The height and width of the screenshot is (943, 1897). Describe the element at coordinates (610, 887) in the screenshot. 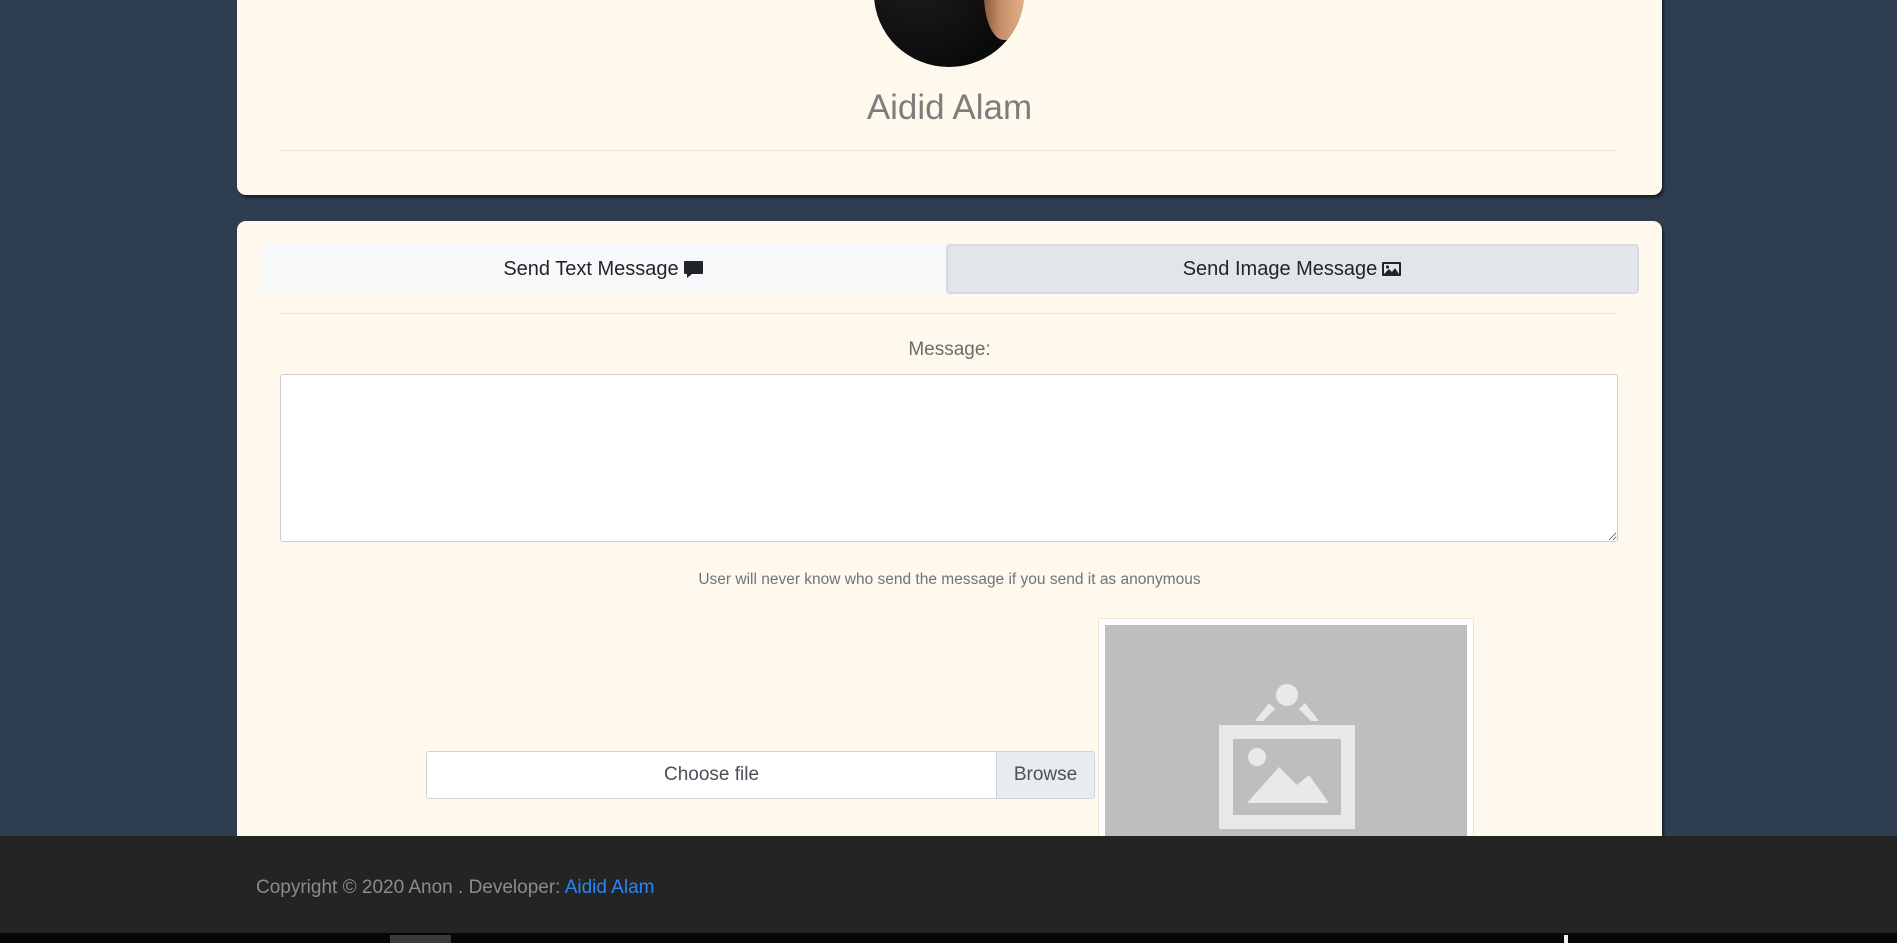

I see `developer-link: Aidid Alam` at that location.